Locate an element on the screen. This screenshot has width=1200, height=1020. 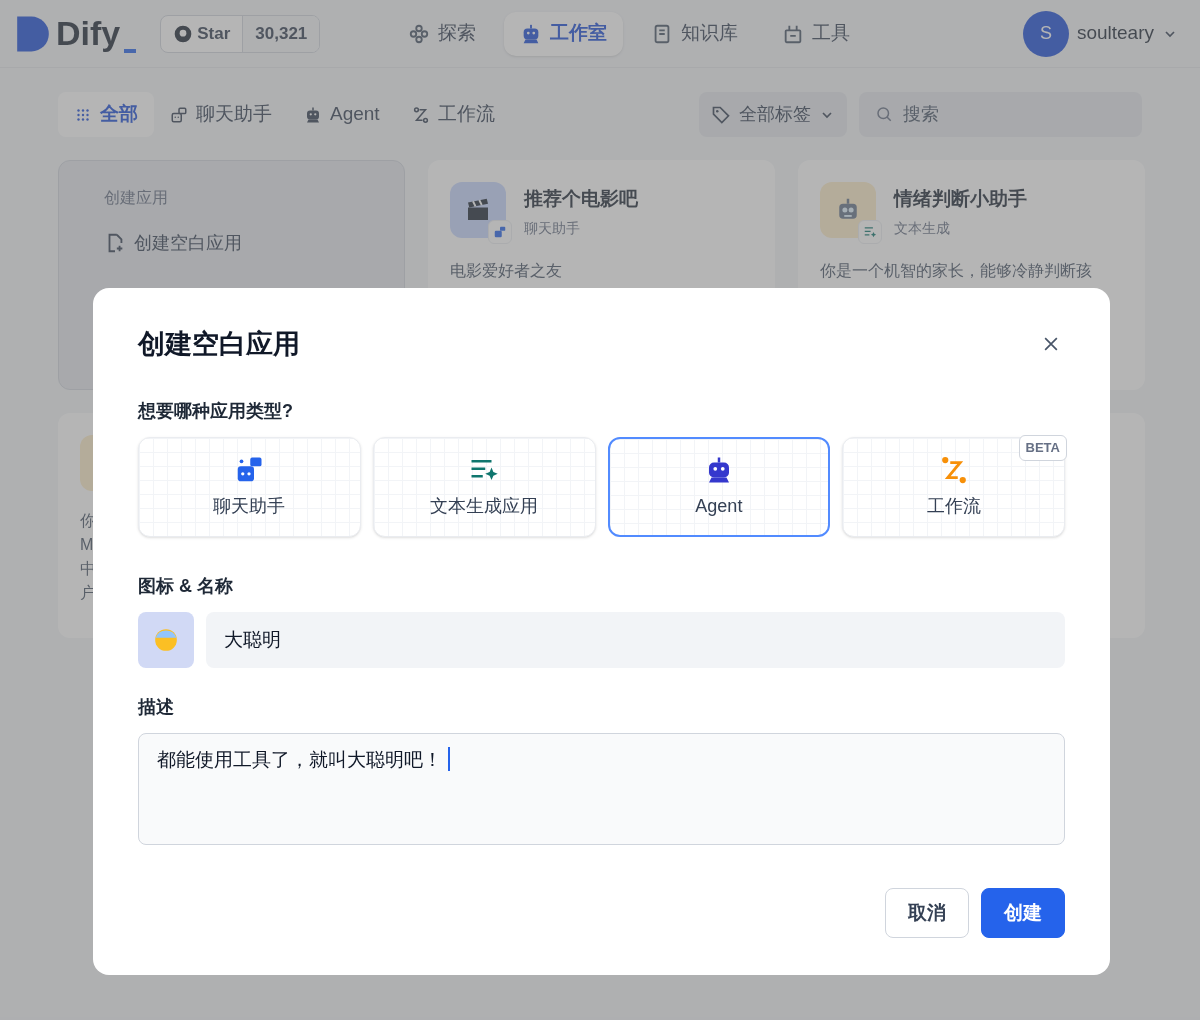
avatar: S is located at coordinates (1045, 33).